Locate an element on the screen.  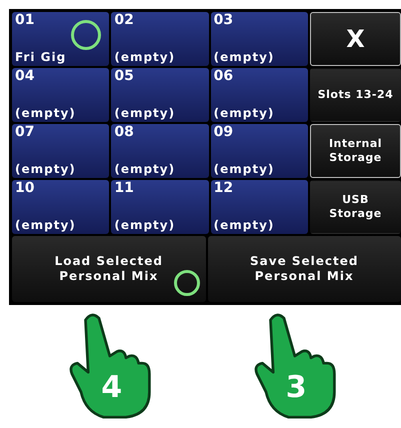
slot-button: 07 (empty) is located at coordinates (61, 151).